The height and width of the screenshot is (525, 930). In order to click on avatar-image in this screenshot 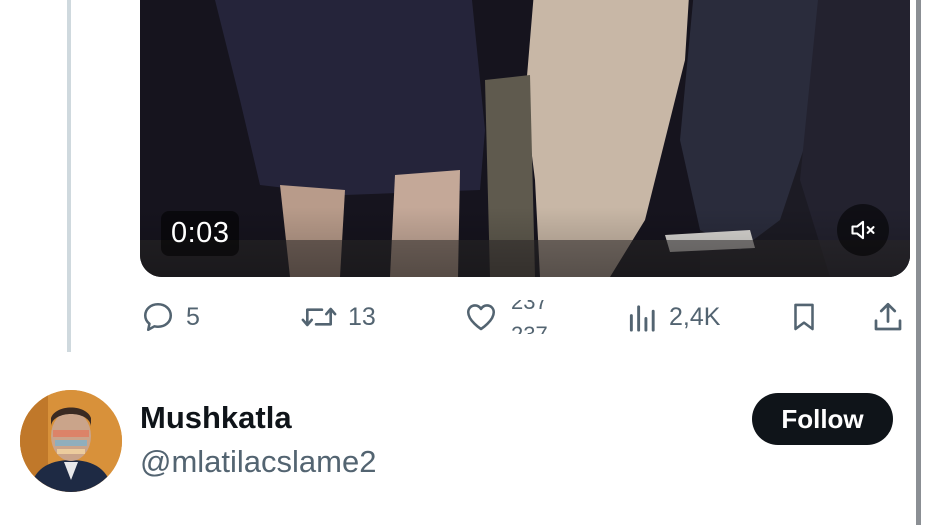, I will do `click(71, 441)`.